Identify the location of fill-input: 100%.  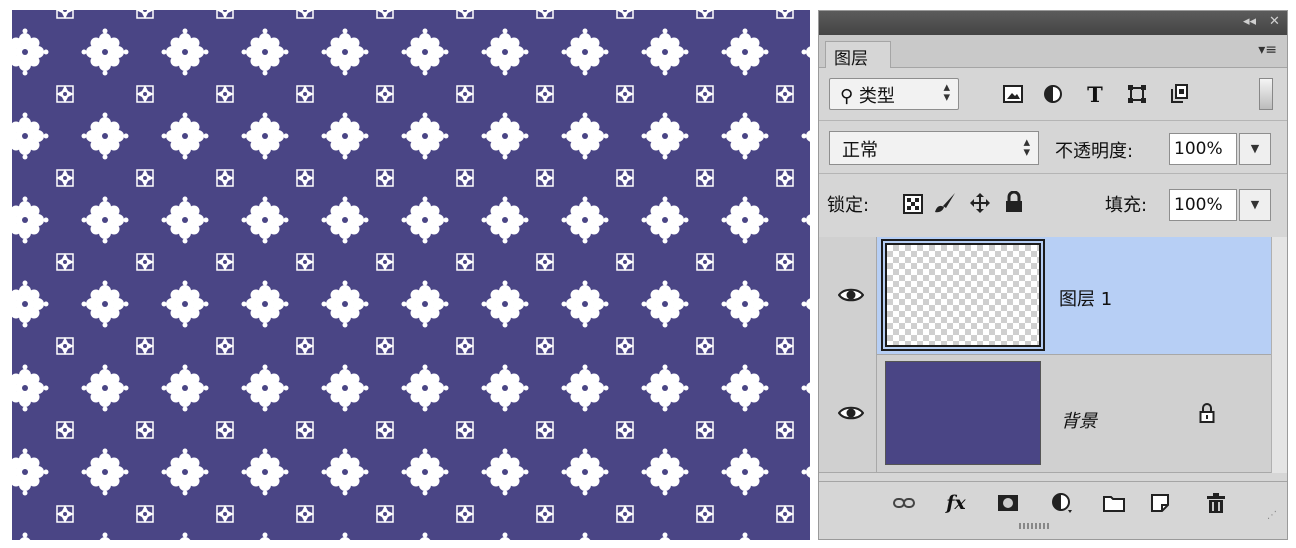
(1203, 205).